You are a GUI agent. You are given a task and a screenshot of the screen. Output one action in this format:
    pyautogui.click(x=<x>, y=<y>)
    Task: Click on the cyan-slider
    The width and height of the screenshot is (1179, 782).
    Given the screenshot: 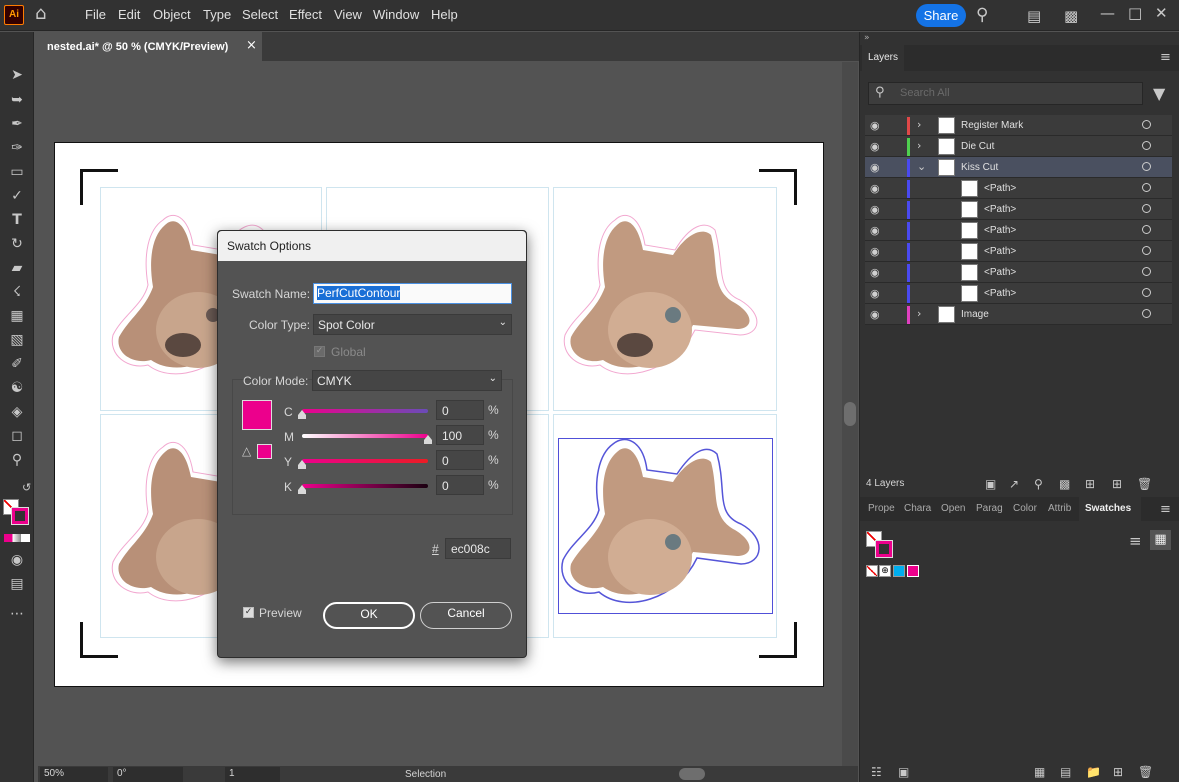 What is the action you would take?
    pyautogui.click(x=365, y=411)
    